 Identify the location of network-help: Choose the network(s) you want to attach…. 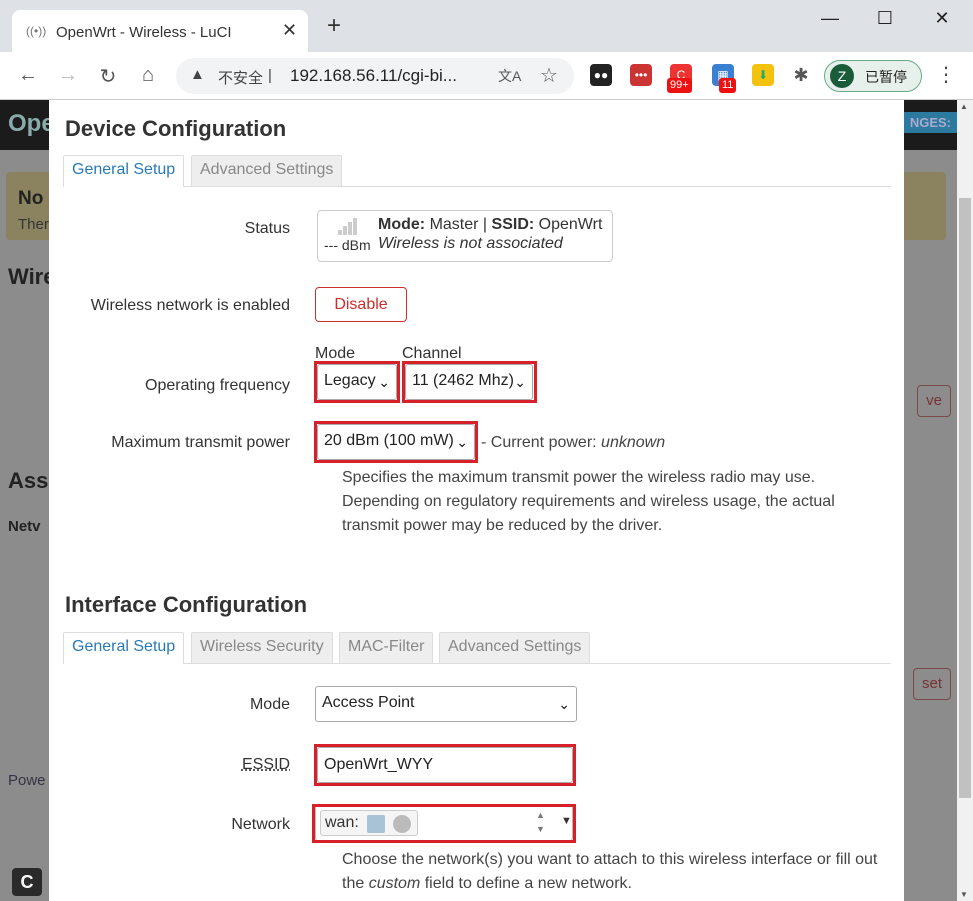
(610, 871).